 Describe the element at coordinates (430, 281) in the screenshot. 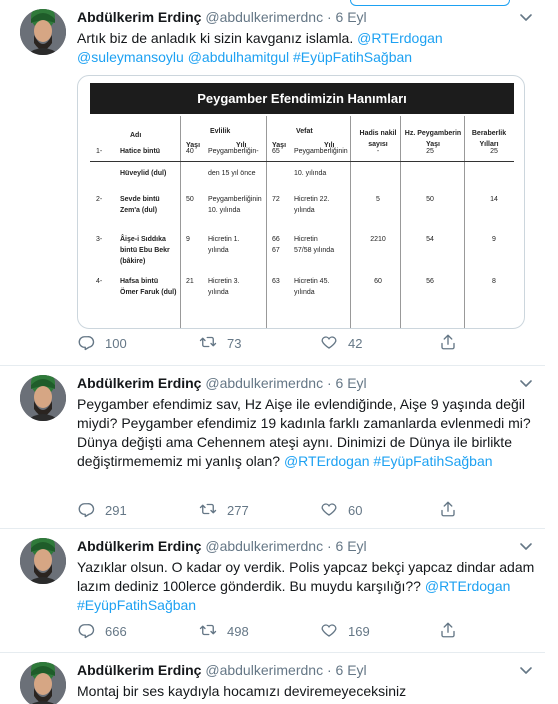

I see `table-cell-hz: 56` at that location.